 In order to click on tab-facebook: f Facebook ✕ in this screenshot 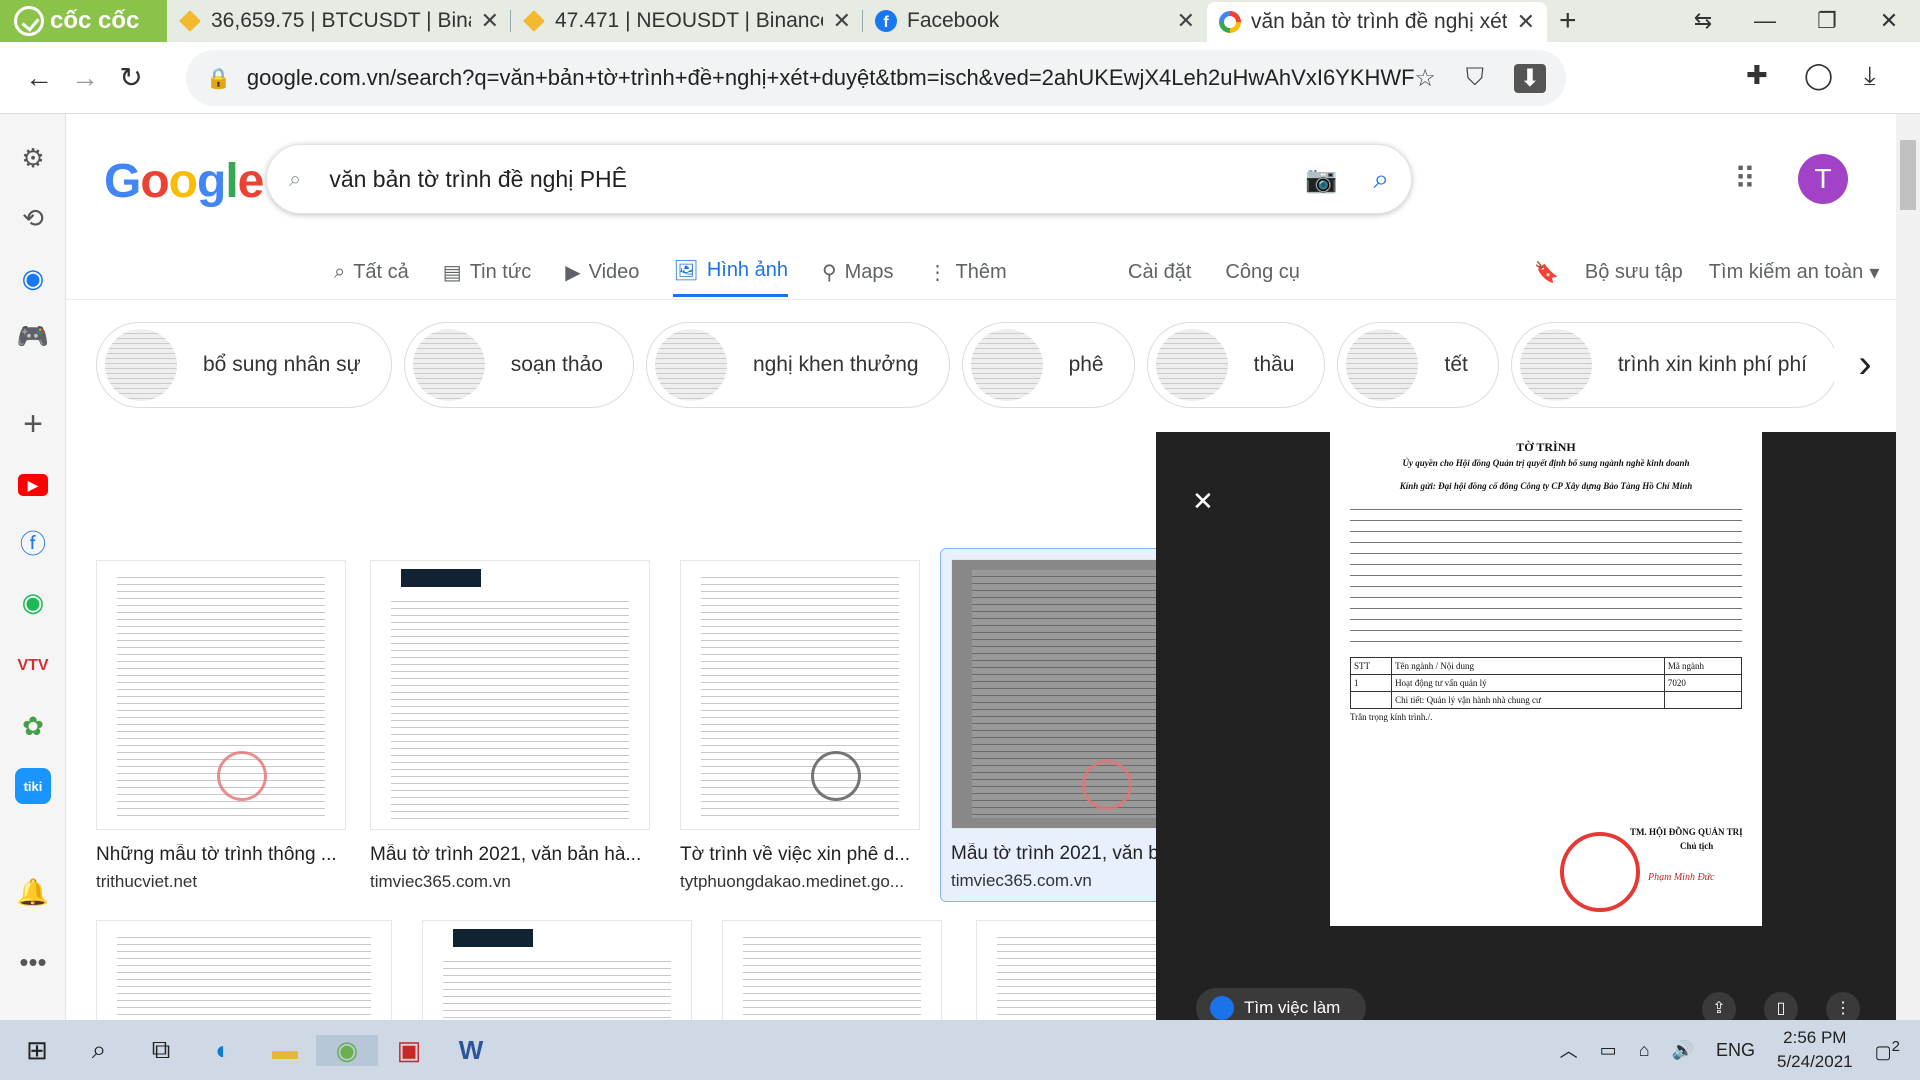, I will do `click(1035, 21)`.